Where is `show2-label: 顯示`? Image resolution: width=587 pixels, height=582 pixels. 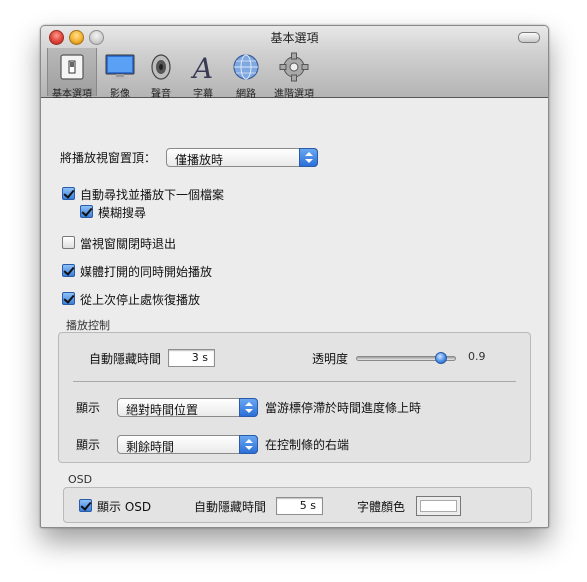
show2-label: 顯示 is located at coordinates (88, 445).